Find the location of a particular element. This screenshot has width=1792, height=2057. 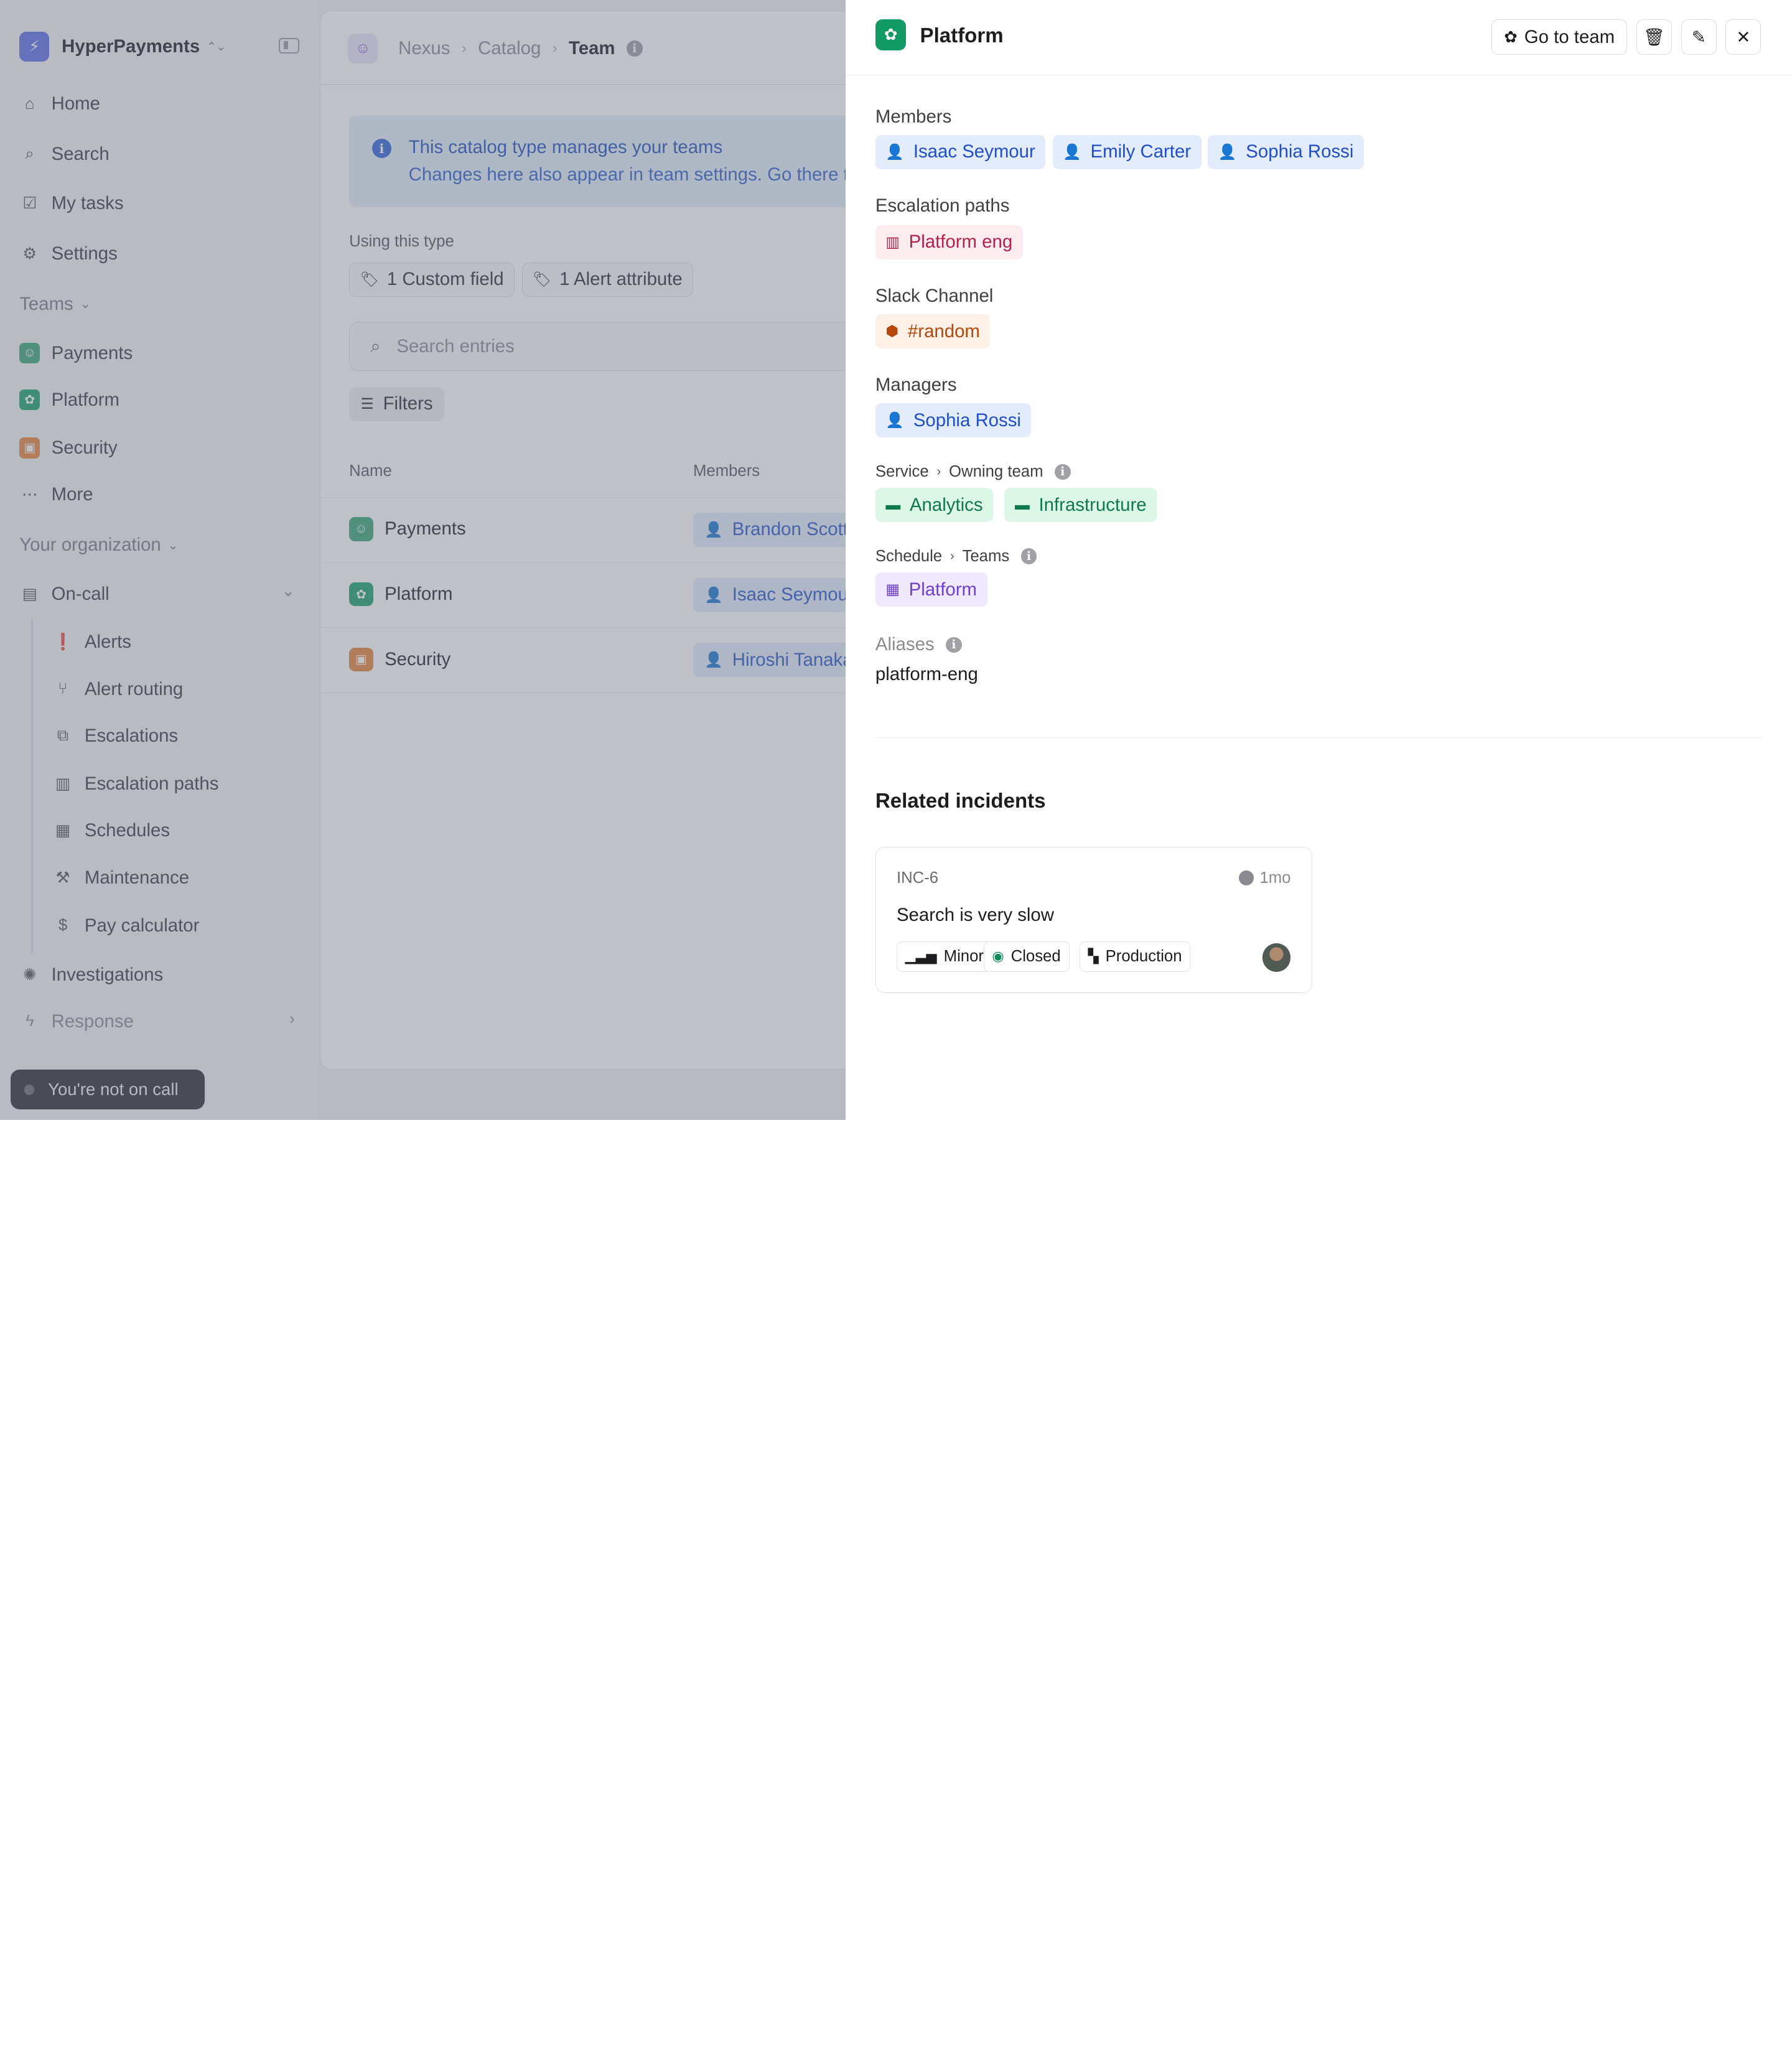

drawer-header: ✿ Platform ✿ Go to team 🗑 ✎ ✕ is located at coordinates (1319, 38).